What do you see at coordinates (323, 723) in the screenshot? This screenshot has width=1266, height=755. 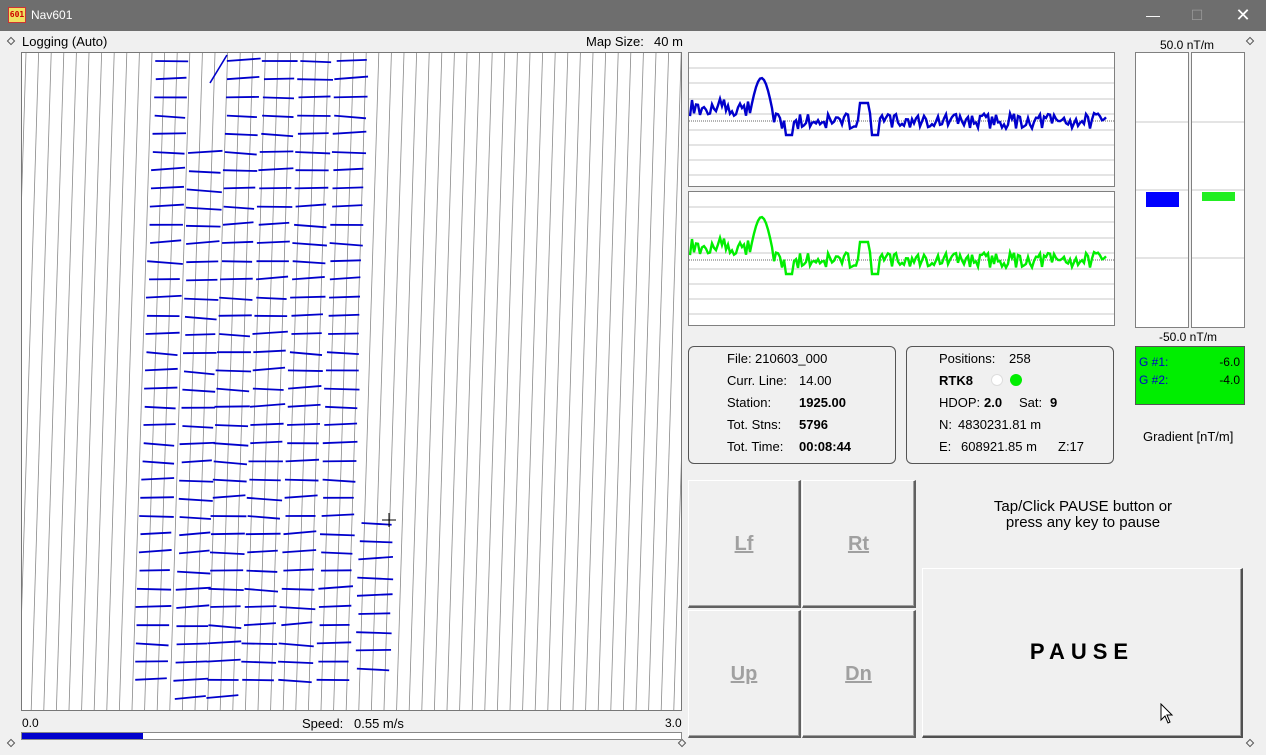 I see `speed-label: Speed:` at bounding box center [323, 723].